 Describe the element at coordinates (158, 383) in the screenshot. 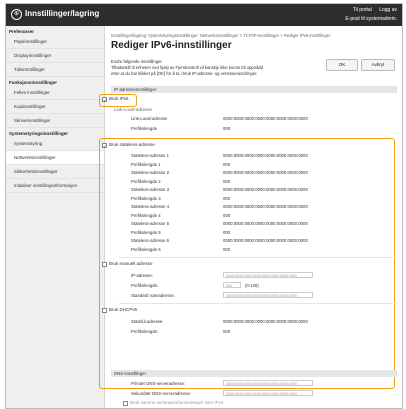

I see `dns-primary-label: Primær DNS-serveradresse:` at that location.